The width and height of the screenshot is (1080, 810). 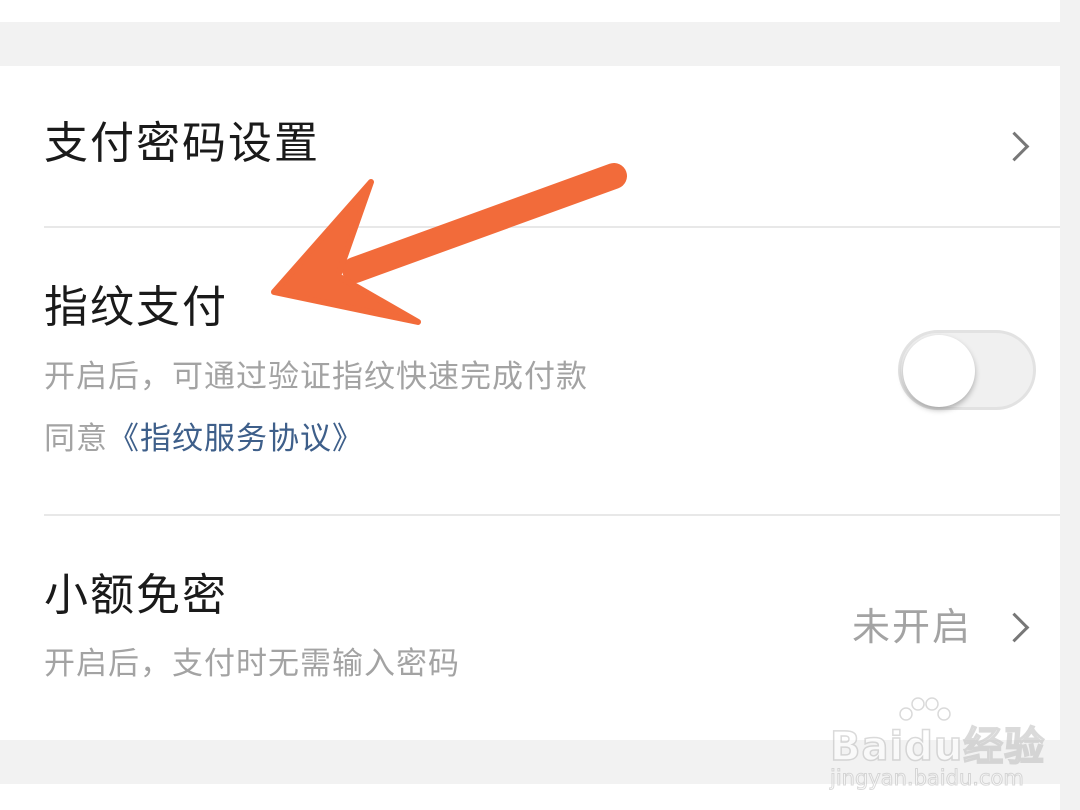 I want to click on watermark-url: jingyan.baidu.com, so click(x=927, y=778).